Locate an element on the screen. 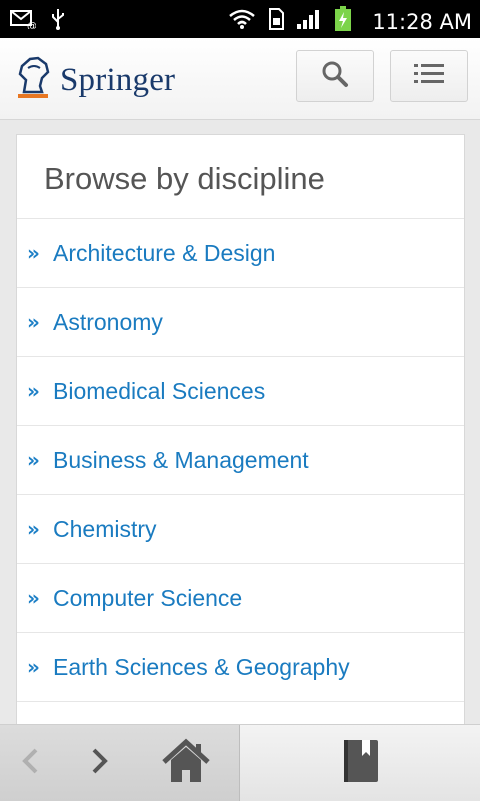  site-header: Springer is located at coordinates (240, 79).